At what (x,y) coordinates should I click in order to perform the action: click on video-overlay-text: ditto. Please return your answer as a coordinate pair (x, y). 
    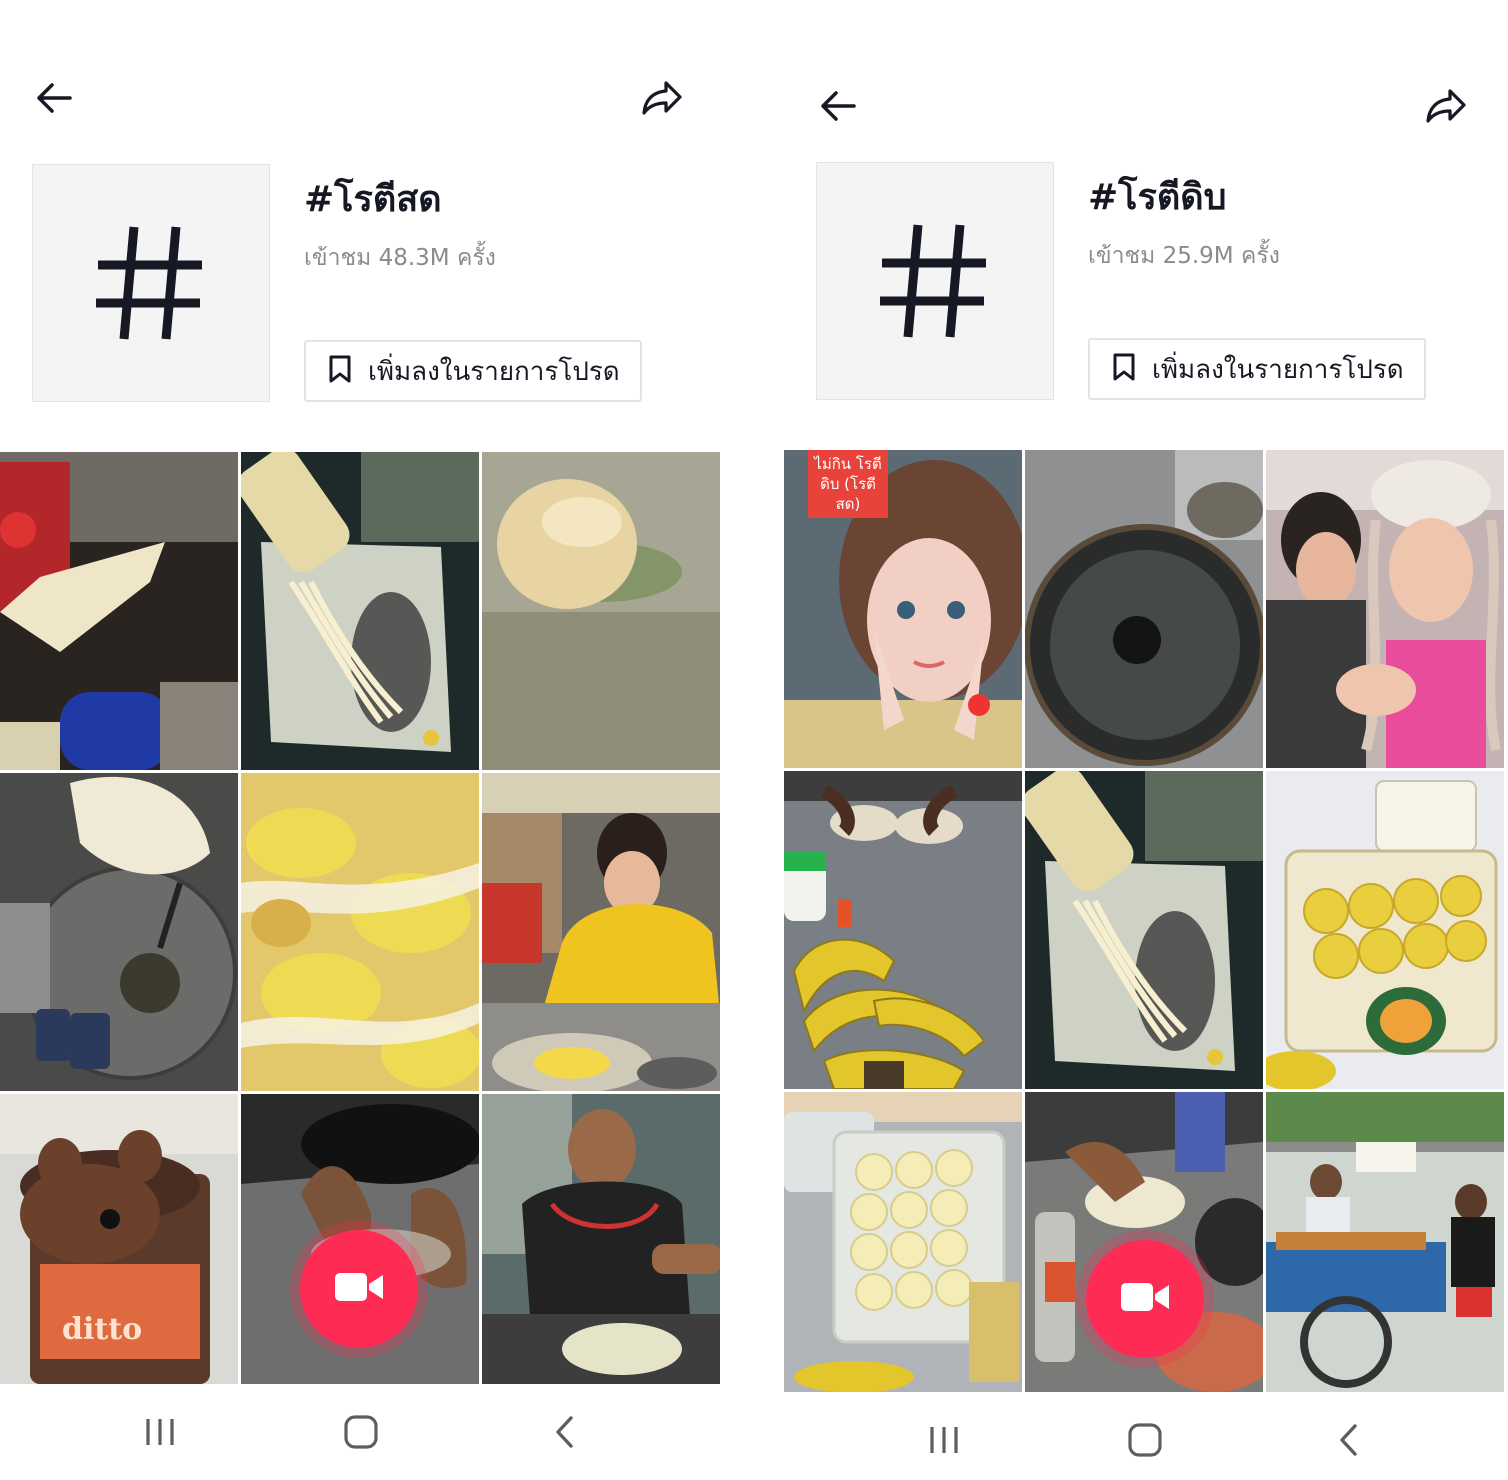
    Looking at the image, I should click on (102, 1329).